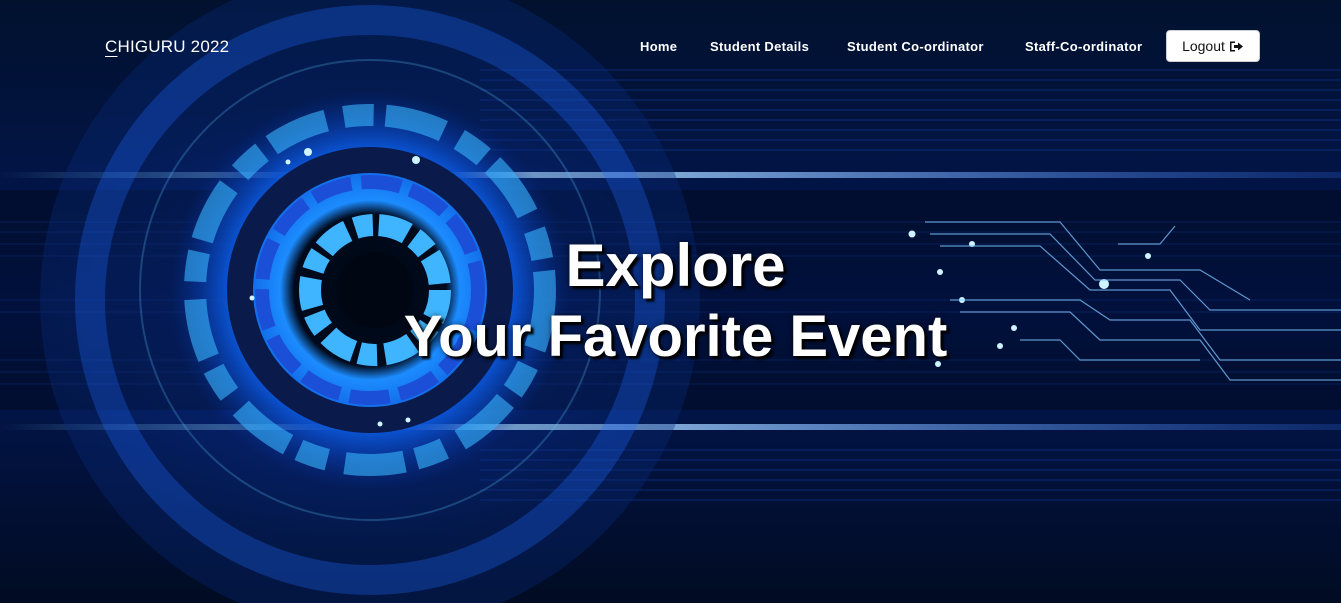 Image resolution: width=1341 pixels, height=603 pixels. What do you see at coordinates (915, 46) in the screenshot?
I see `nav-student-coordinator: Student Co-ordinator` at bounding box center [915, 46].